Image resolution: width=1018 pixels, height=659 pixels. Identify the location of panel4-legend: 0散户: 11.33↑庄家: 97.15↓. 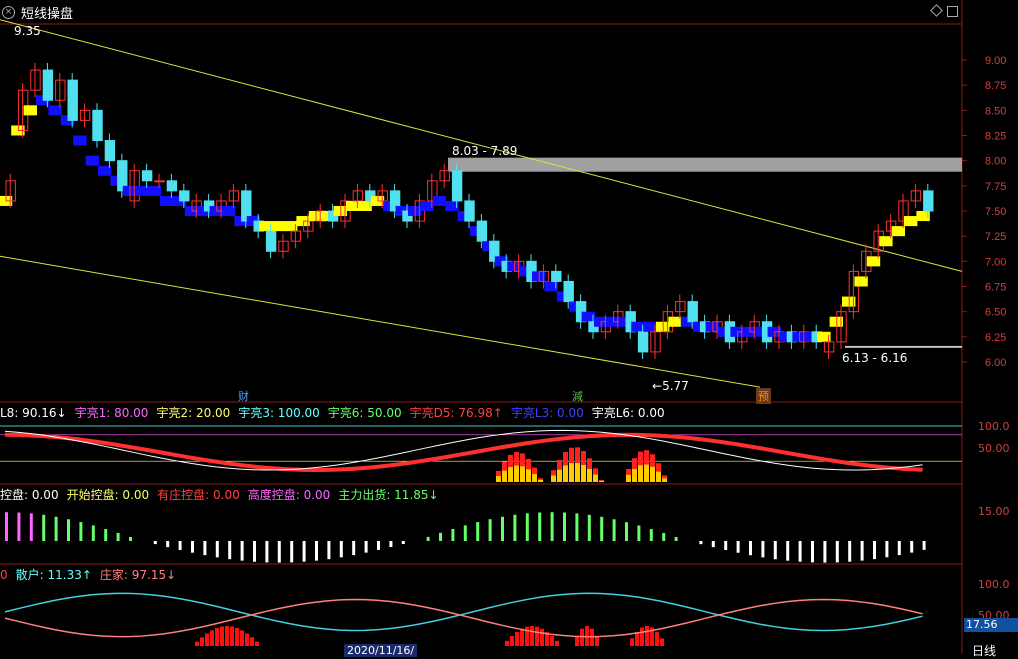
(92, 574).